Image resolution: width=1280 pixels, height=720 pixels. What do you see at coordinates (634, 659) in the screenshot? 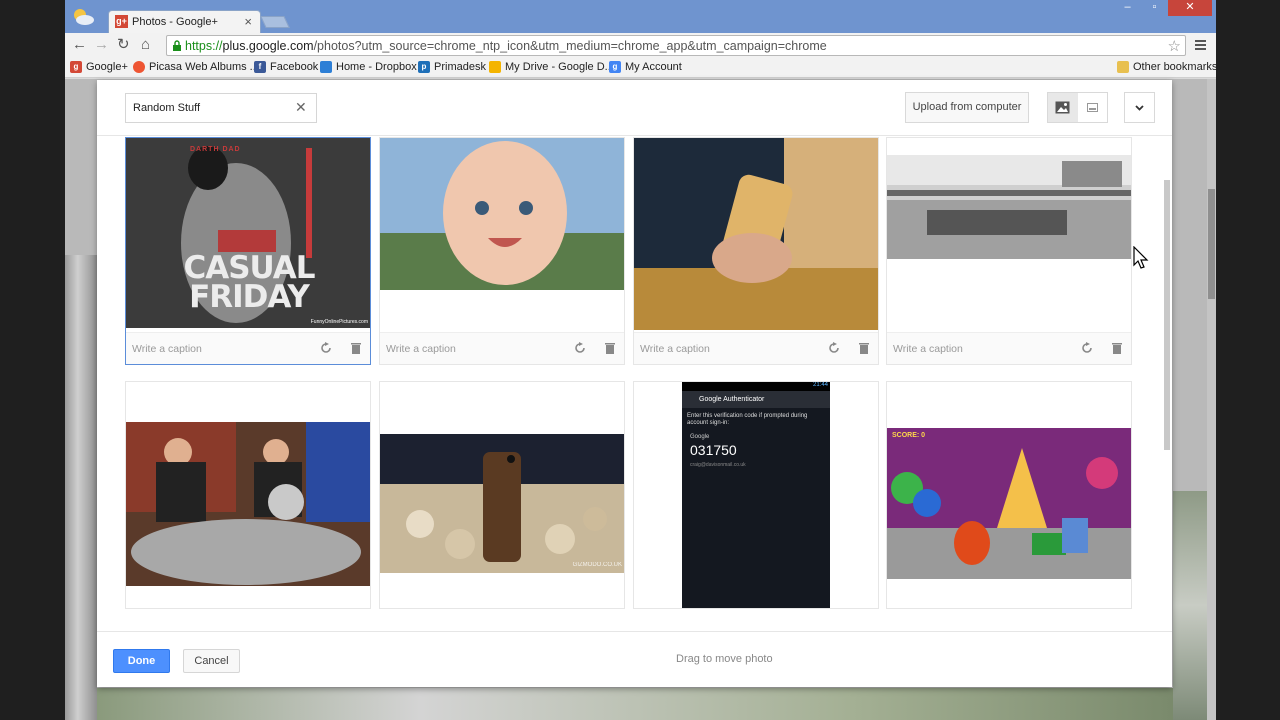
I see `dialog-footer: Done Cancel Drag to move photo` at bounding box center [634, 659].